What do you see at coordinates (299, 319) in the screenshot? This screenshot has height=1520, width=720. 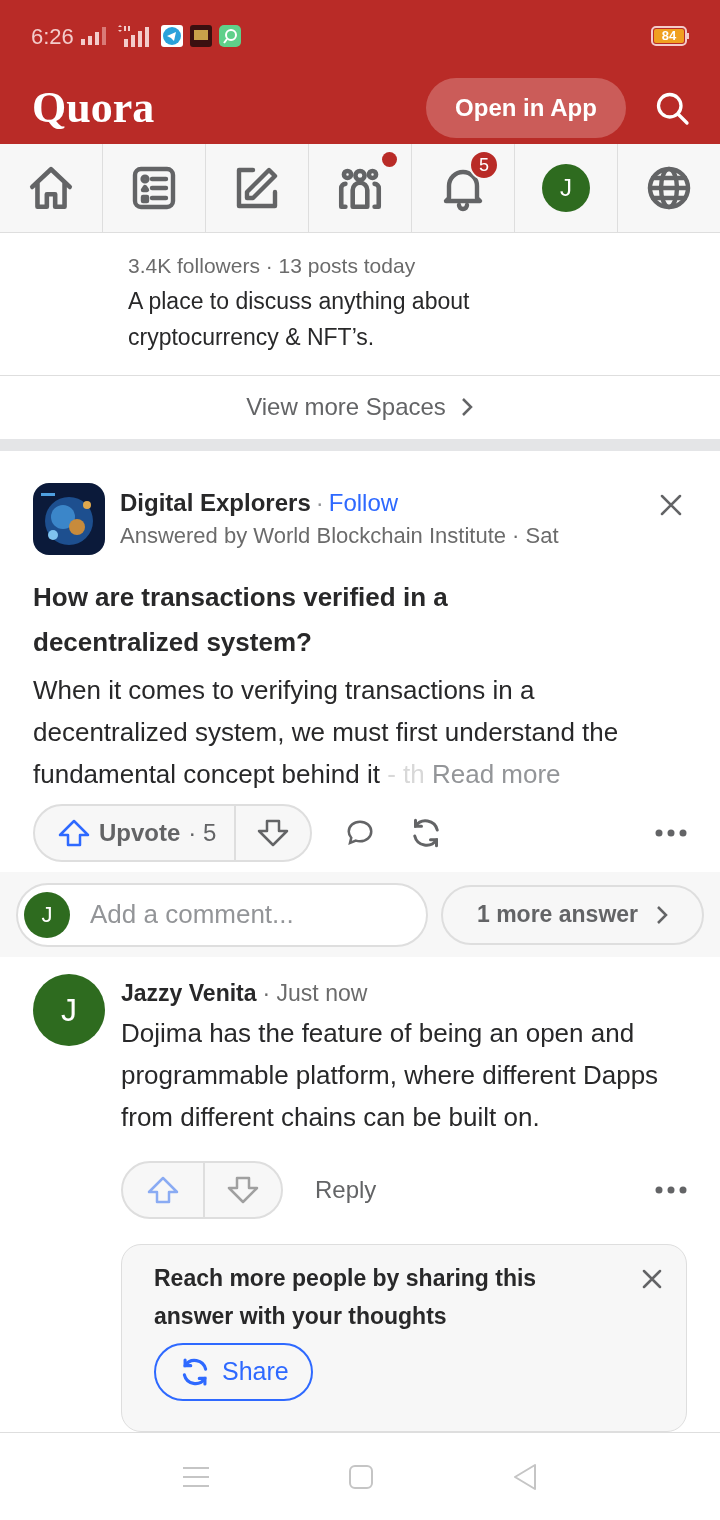 I see `space-description: A place to discuss anything about cryptocurrency & NFT’s.` at bounding box center [299, 319].